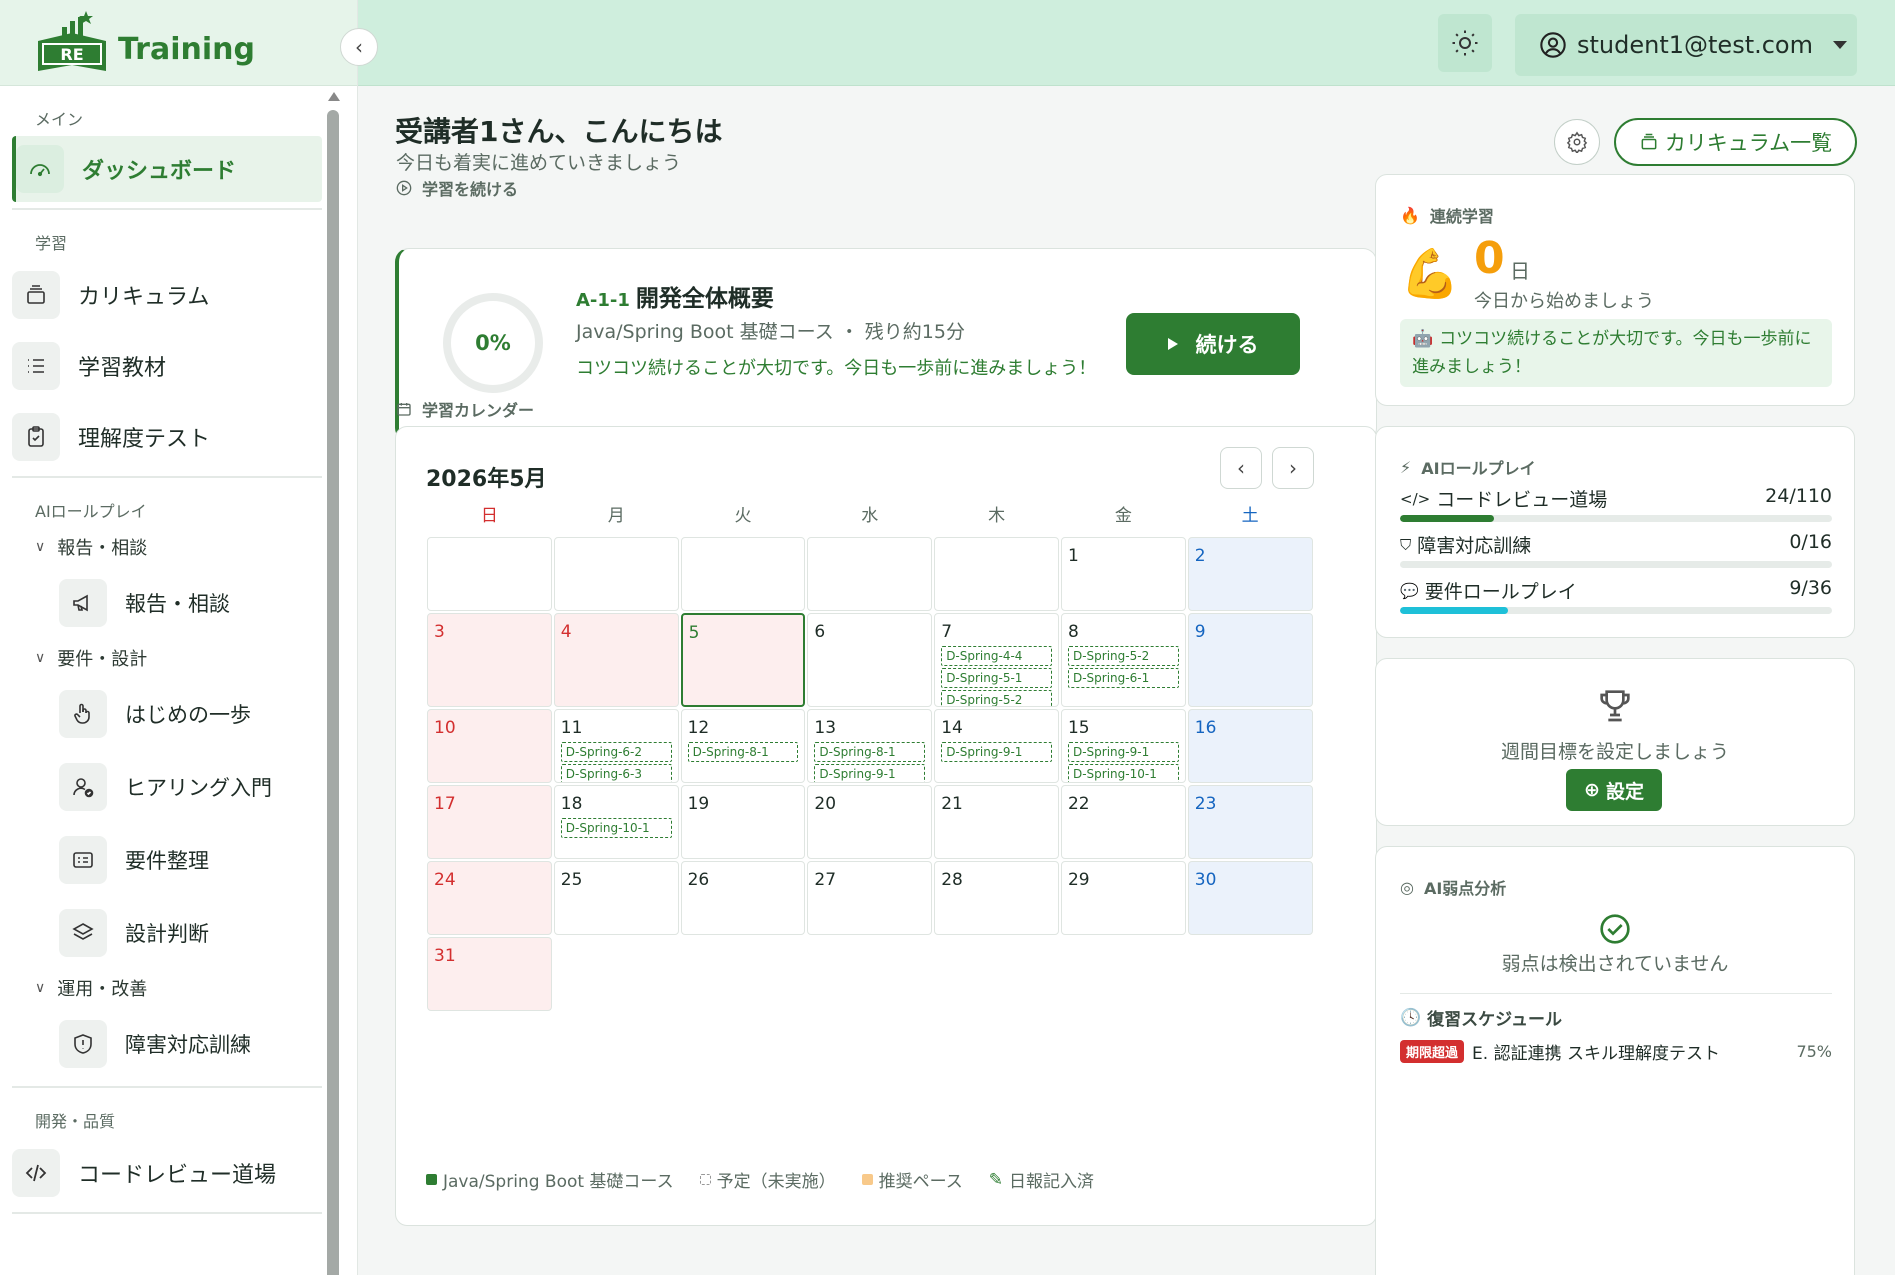 The width and height of the screenshot is (1895, 1275). What do you see at coordinates (489, 822) in the screenshot?
I see `calendar-day-cell: 17` at bounding box center [489, 822].